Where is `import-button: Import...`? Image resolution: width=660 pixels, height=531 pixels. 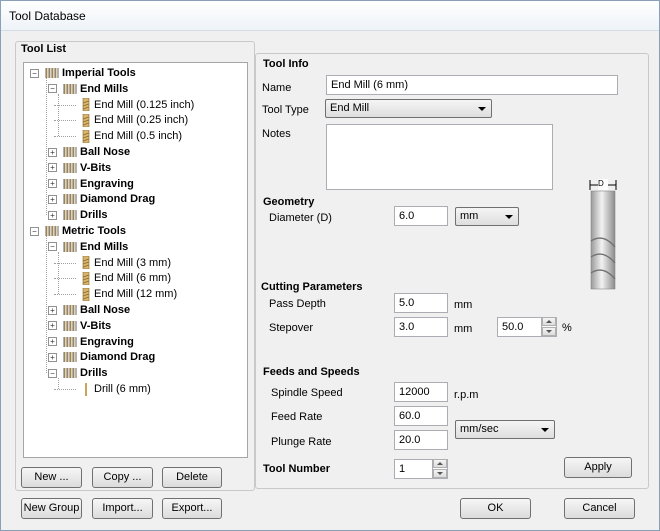 import-button: Import... is located at coordinates (122, 508).